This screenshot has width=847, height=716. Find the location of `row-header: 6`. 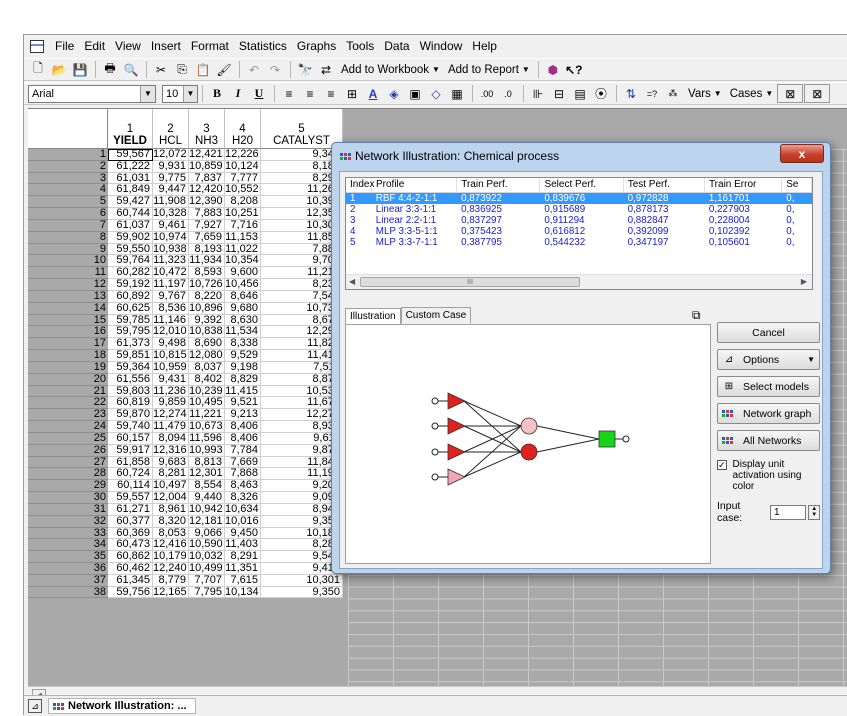

row-header: 6 is located at coordinates (68, 213).